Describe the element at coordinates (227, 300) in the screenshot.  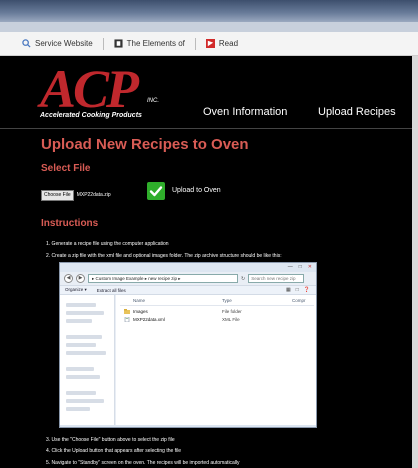
I see `column-type: Type` at that location.